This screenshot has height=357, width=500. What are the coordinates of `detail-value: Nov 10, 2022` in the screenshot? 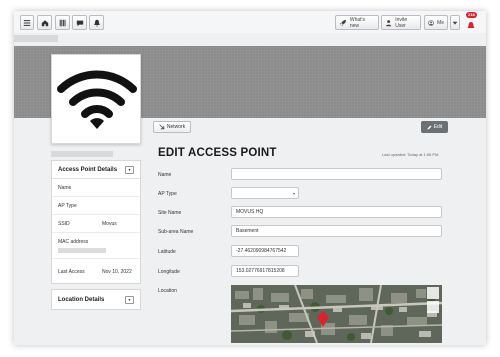 It's located at (117, 271).